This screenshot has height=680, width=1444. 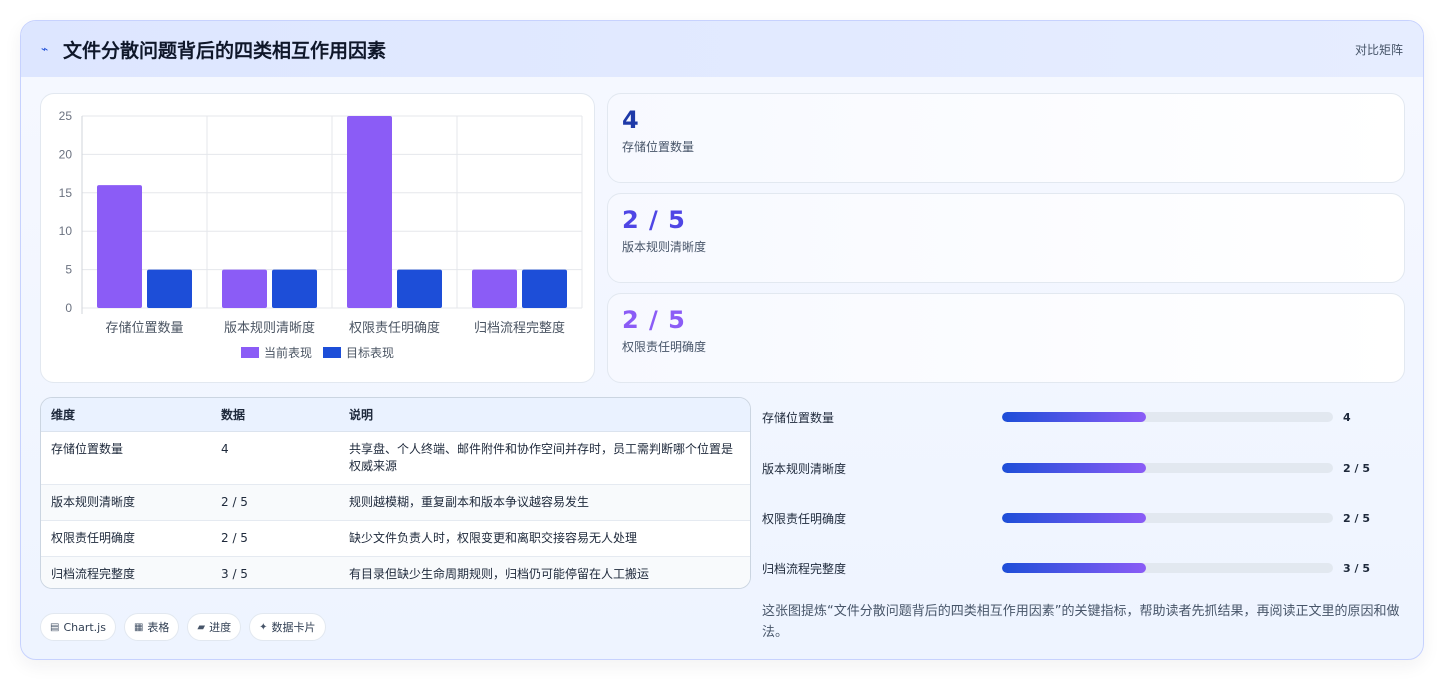 I want to click on stat-card-permission: 2 / 5 权限责任明确度, so click(x=1006, y=338).